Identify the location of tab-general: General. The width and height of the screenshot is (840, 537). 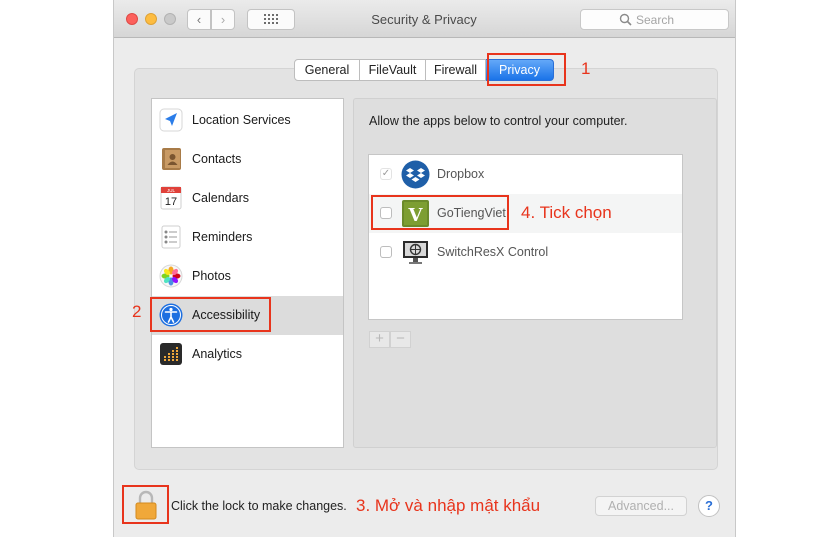
(327, 70).